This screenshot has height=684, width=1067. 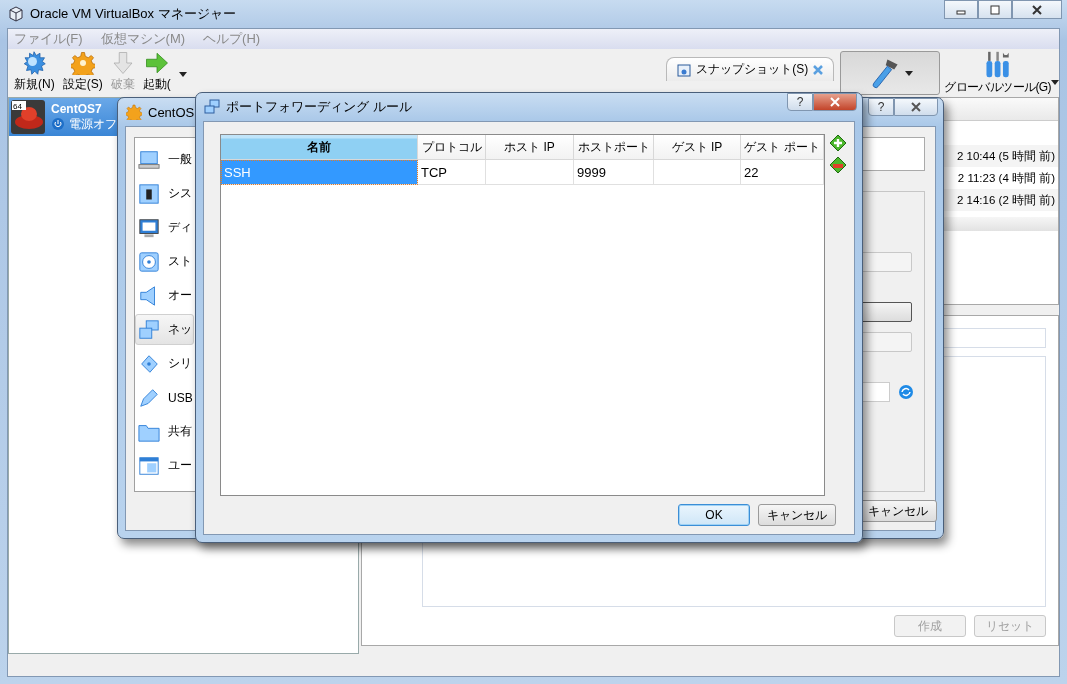 What do you see at coordinates (28, 117) in the screenshot?
I see `os-icon: 64` at bounding box center [28, 117].